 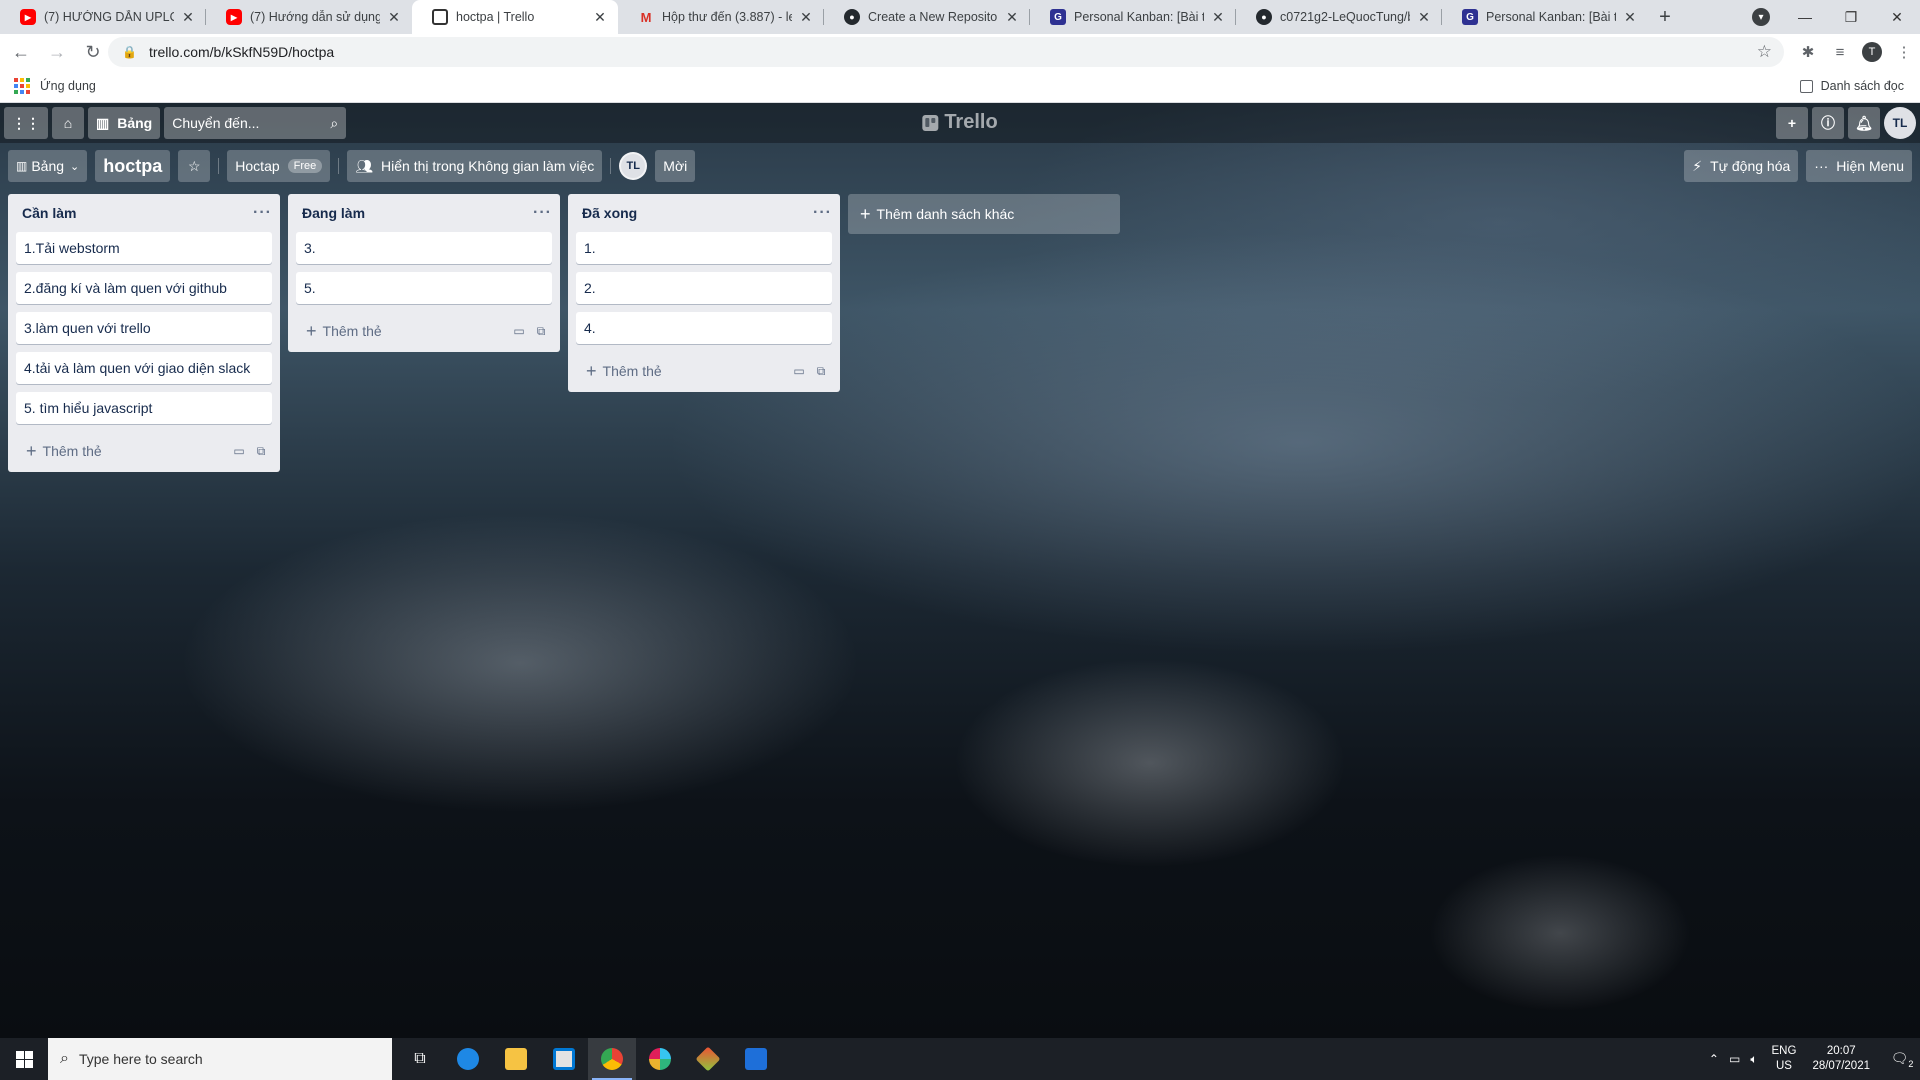 What do you see at coordinates (1872, 52) in the screenshot?
I see `profile-avatar: T` at bounding box center [1872, 52].